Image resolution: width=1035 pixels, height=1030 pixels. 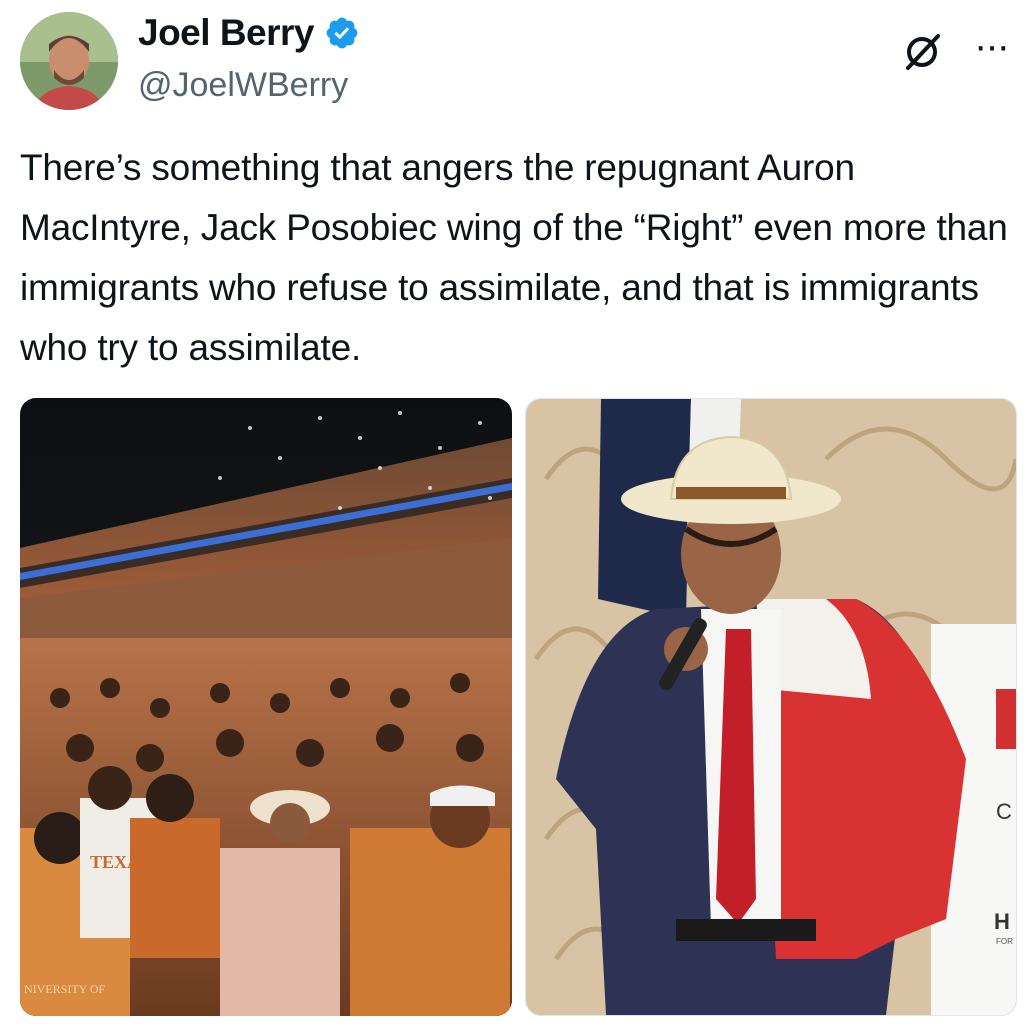 What do you see at coordinates (992, 46) in the screenshot?
I see `more-options-icon: ···` at bounding box center [992, 46].